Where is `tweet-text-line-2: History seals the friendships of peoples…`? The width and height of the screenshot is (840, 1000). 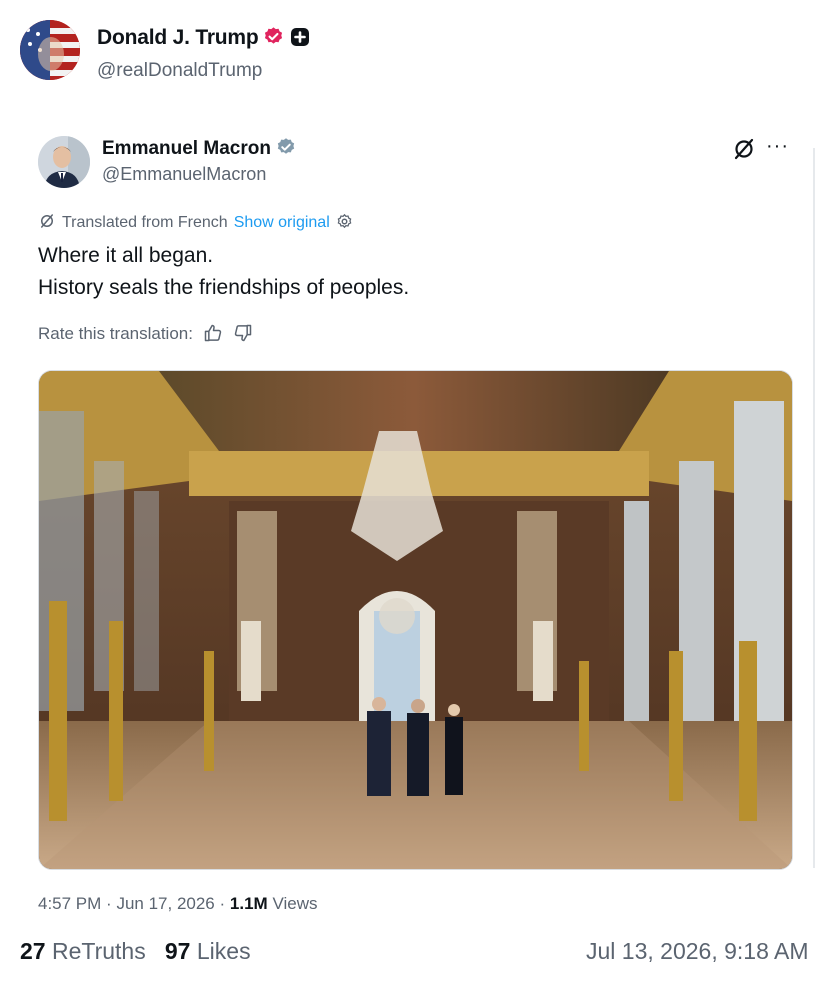
tweet-text-line-2: History seals the friendships of peoples… is located at coordinates (224, 287).